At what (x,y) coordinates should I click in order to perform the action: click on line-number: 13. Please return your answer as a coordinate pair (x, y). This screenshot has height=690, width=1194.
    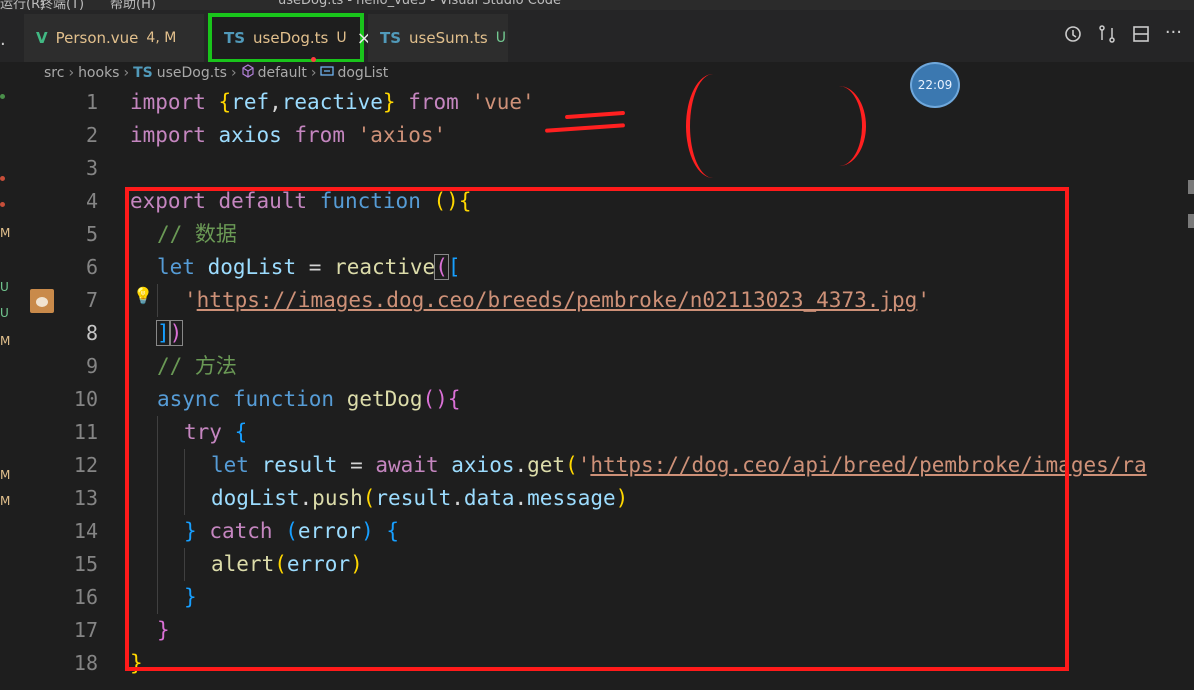
    Looking at the image, I should click on (85, 498).